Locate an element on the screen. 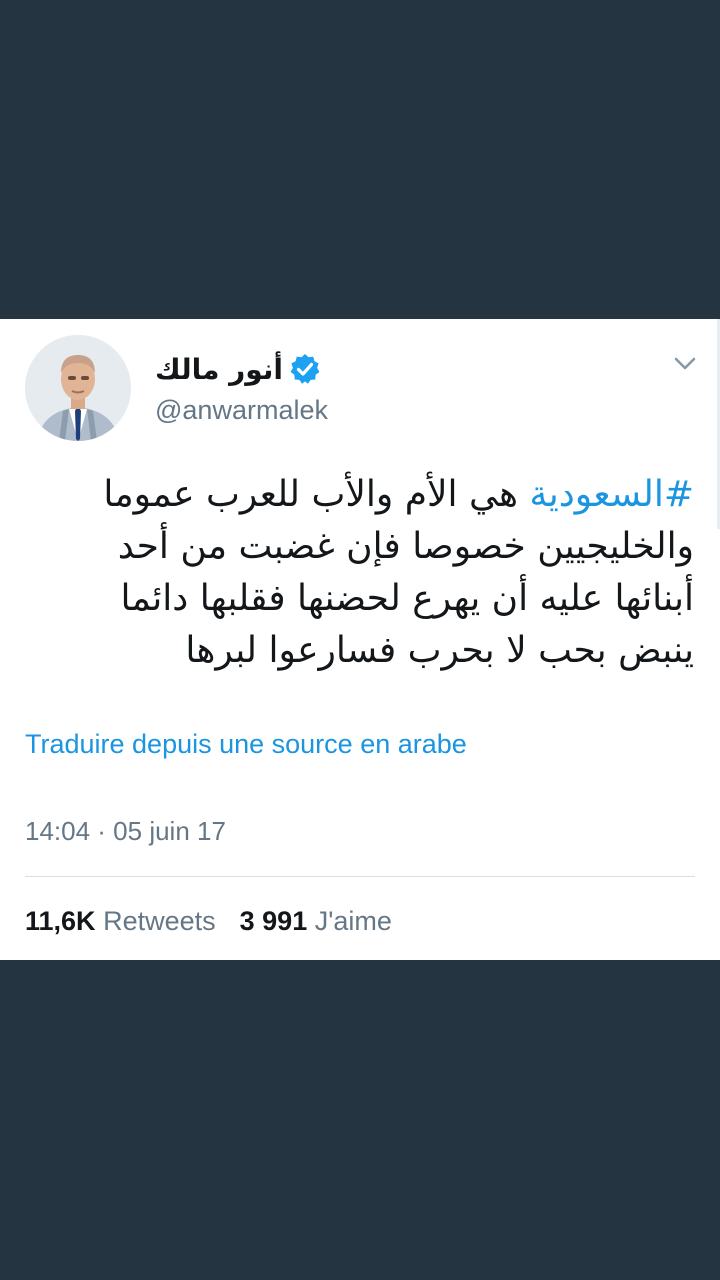 The width and height of the screenshot is (720, 1280). likes-label: J'aime is located at coordinates (353, 921).